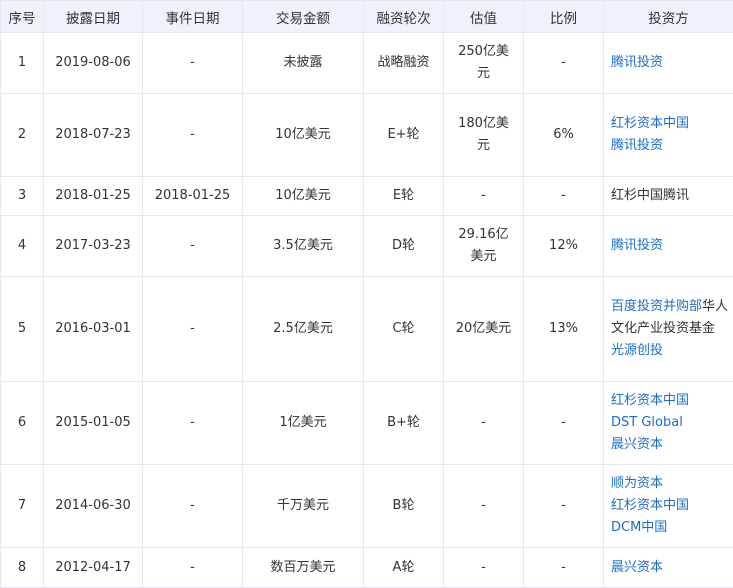 The width and height of the screenshot is (733, 588). What do you see at coordinates (404, 17) in the screenshot?
I see `header-round: 融资轮次` at bounding box center [404, 17].